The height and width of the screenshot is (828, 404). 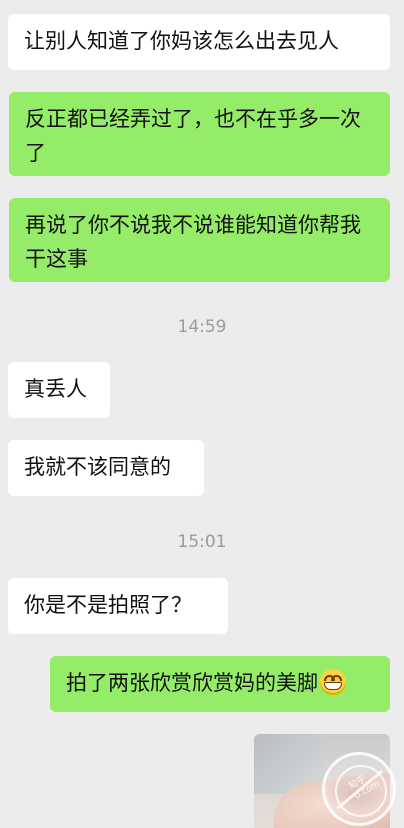 What do you see at coordinates (193, 136) in the screenshot?
I see `message-text: 反正都已经弄过了，也不在乎多一次了` at bounding box center [193, 136].